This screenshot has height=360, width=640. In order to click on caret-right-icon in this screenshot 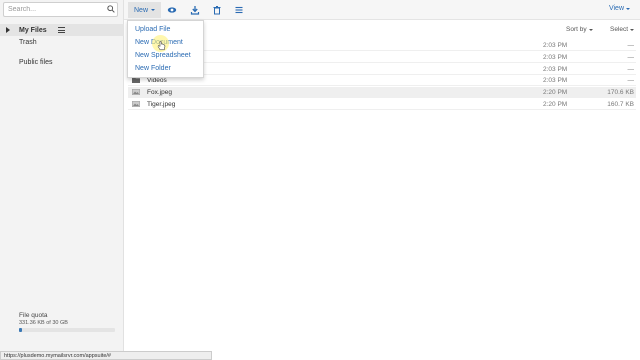, I will do `click(8, 30)`.